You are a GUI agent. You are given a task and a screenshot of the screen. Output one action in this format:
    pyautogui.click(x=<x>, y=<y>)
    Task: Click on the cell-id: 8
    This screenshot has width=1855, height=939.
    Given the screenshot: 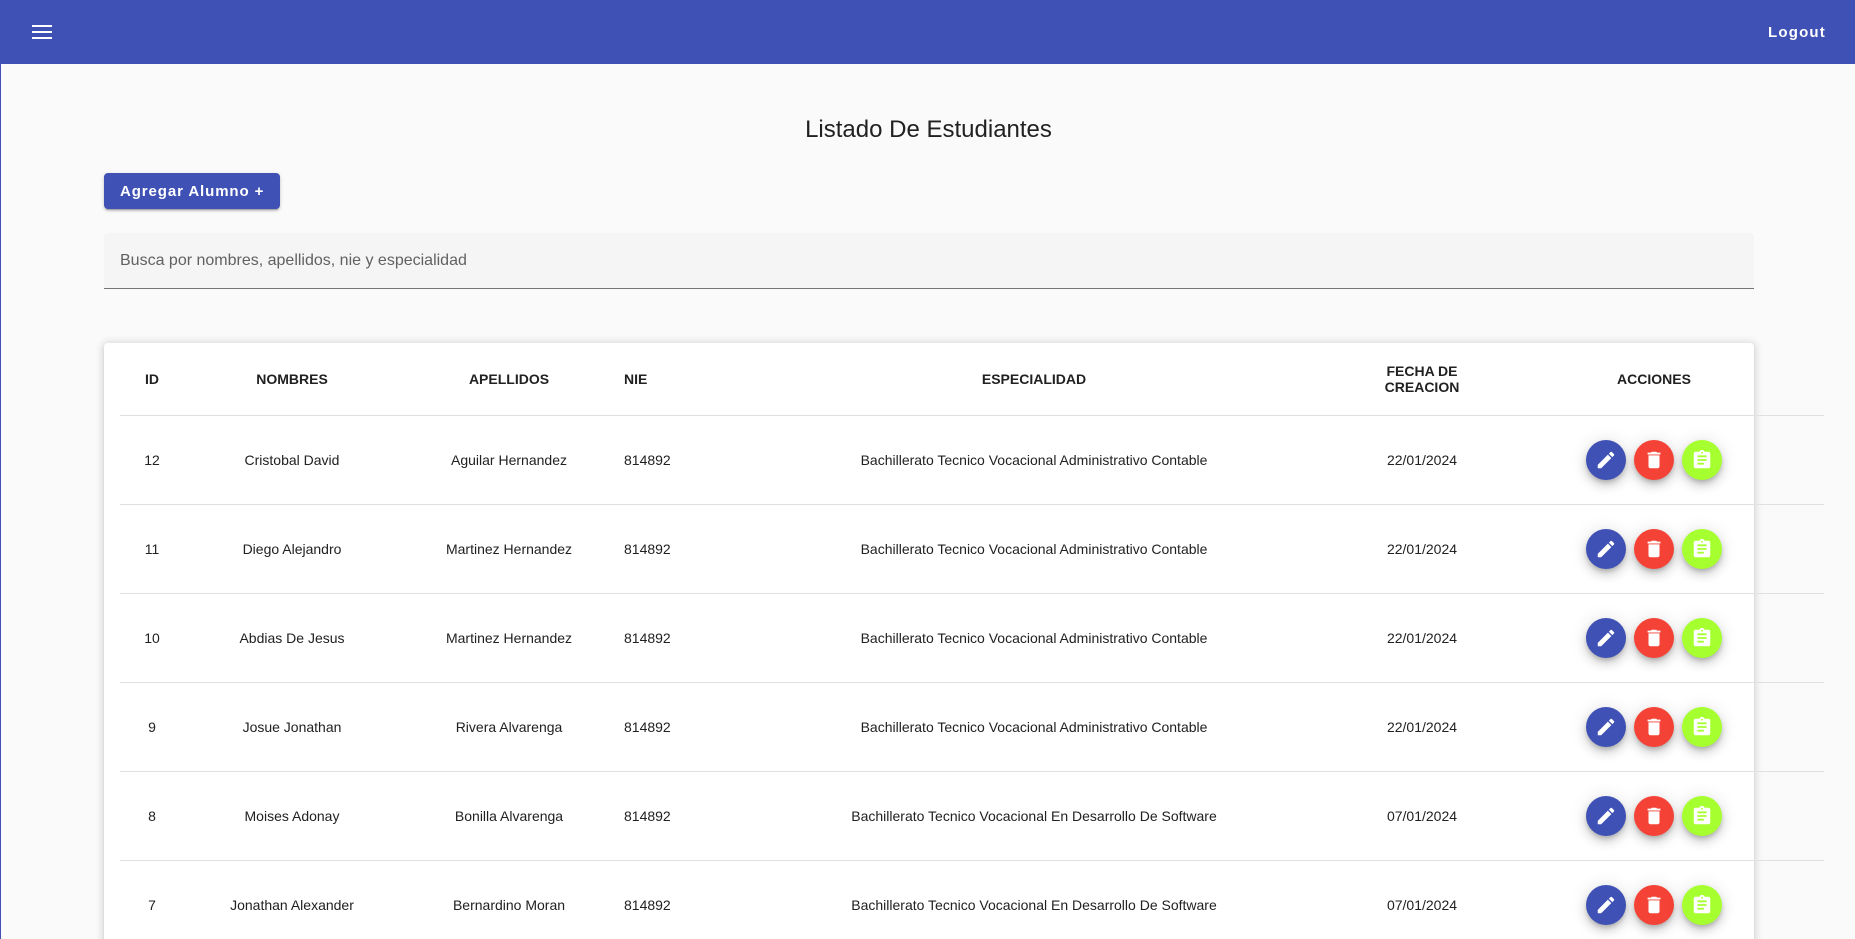 What is the action you would take?
    pyautogui.click(x=152, y=816)
    